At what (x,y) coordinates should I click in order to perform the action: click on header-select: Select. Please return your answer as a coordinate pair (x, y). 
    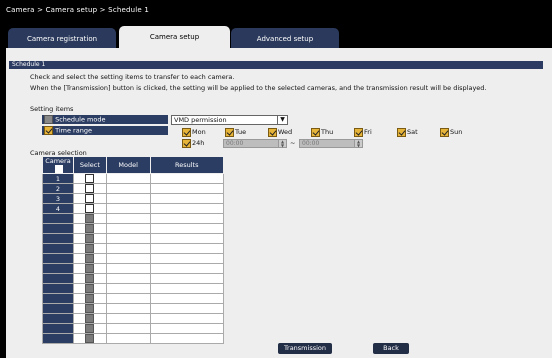
    Looking at the image, I should click on (89, 165).